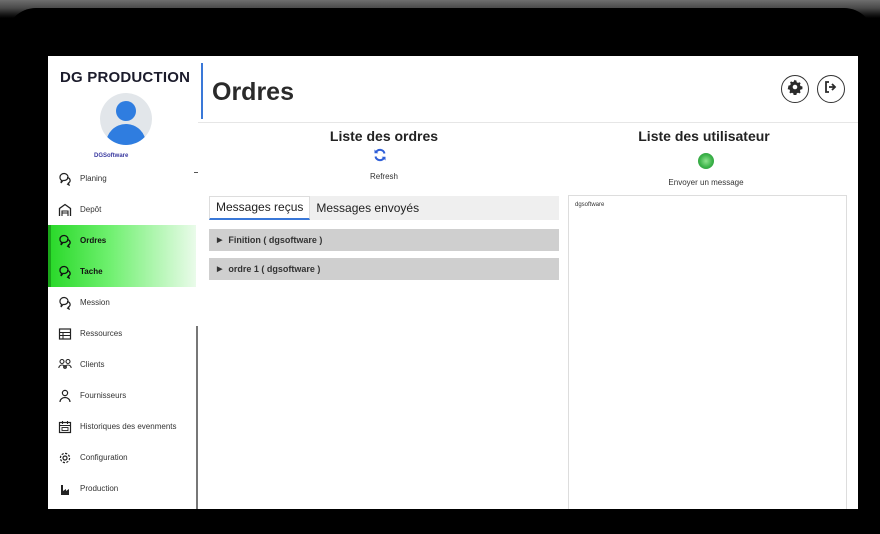  What do you see at coordinates (122, 364) in the screenshot?
I see `sidebar-item-clients: Clients` at bounding box center [122, 364].